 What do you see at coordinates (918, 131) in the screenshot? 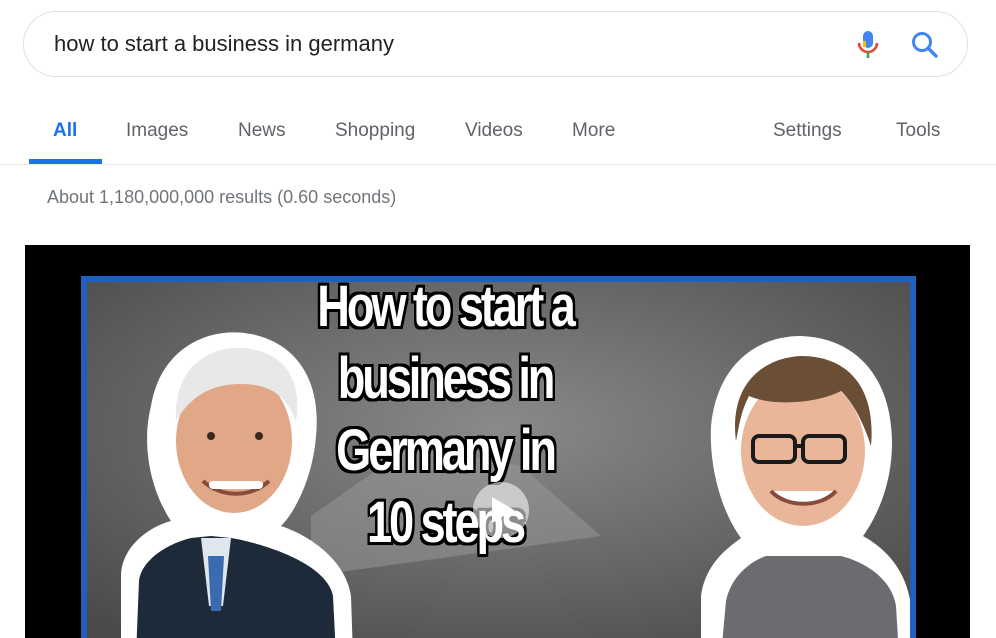
I see `tab-tools: Tools` at bounding box center [918, 131].